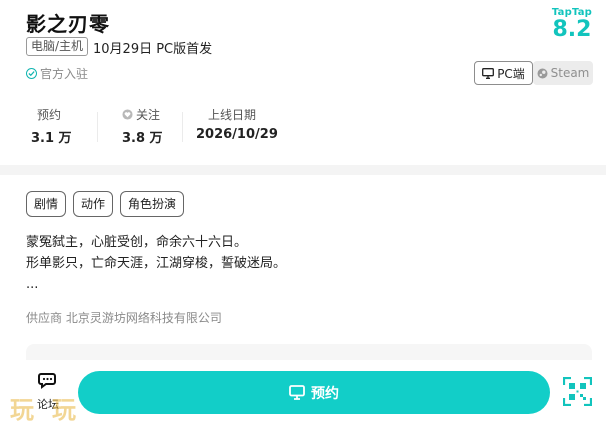 The height and width of the screenshot is (426, 606). Describe the element at coordinates (124, 318) in the screenshot. I see `supplier-info: 供应商 北京灵游坊网络科技有限公司` at that location.